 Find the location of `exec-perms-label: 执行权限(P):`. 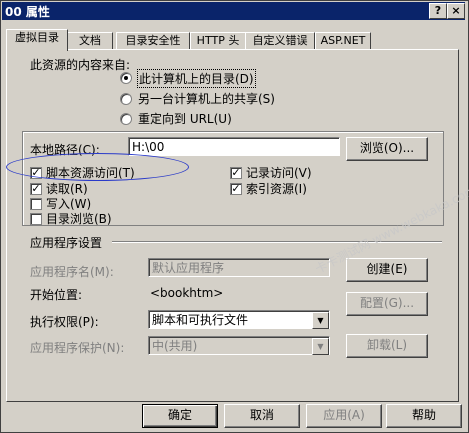

exec-perms-label: 执行权限(P): is located at coordinates (64, 322).